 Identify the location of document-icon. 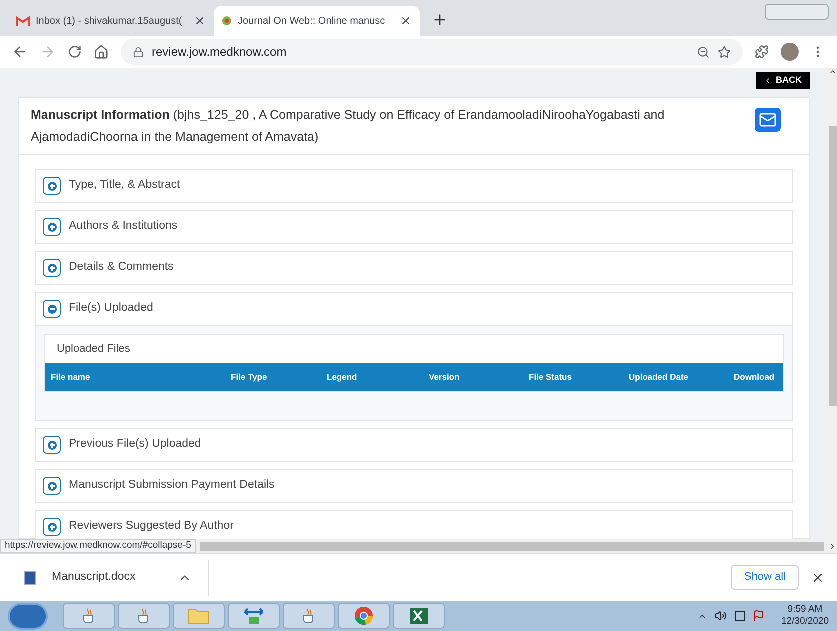
(30, 577).